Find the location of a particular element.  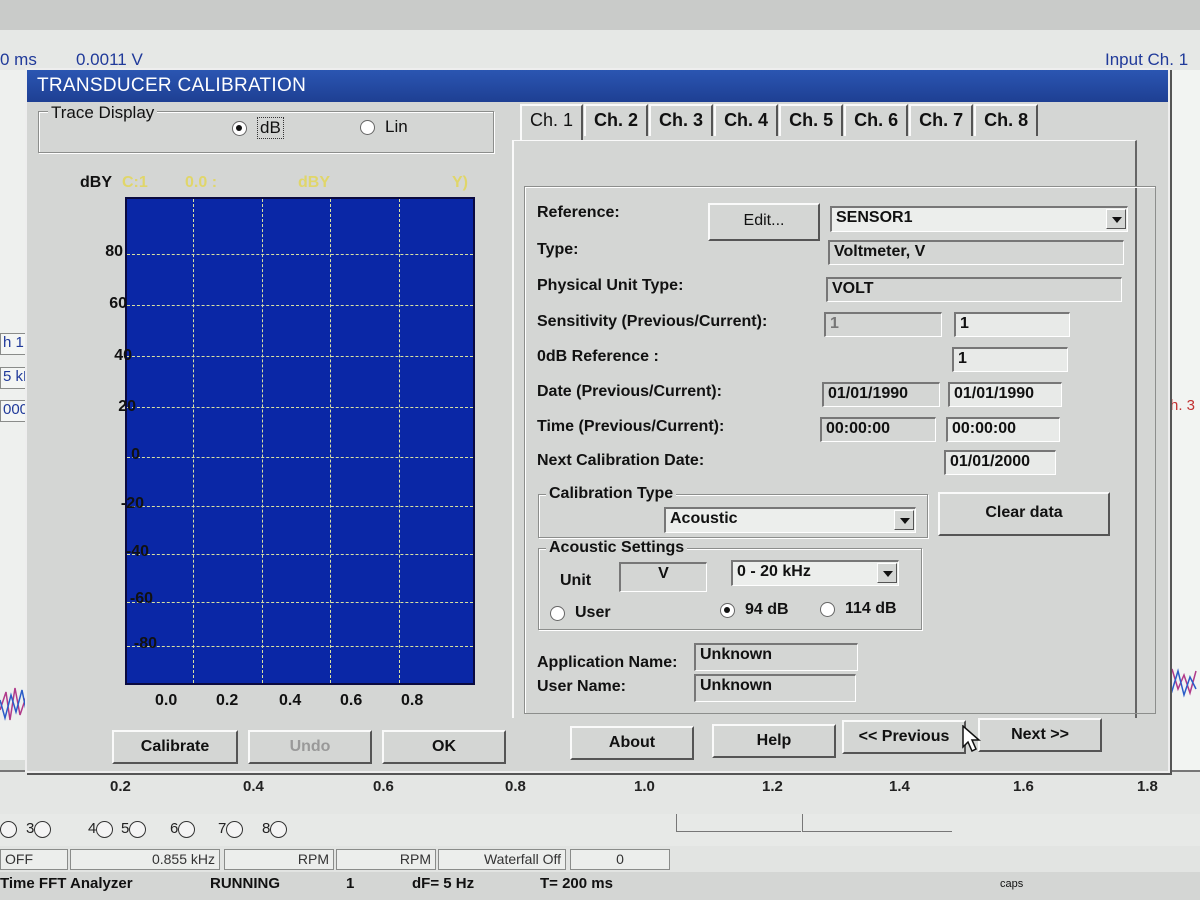

dialog-title: TRANSDUCER CALIBRATION is located at coordinates (172, 85).